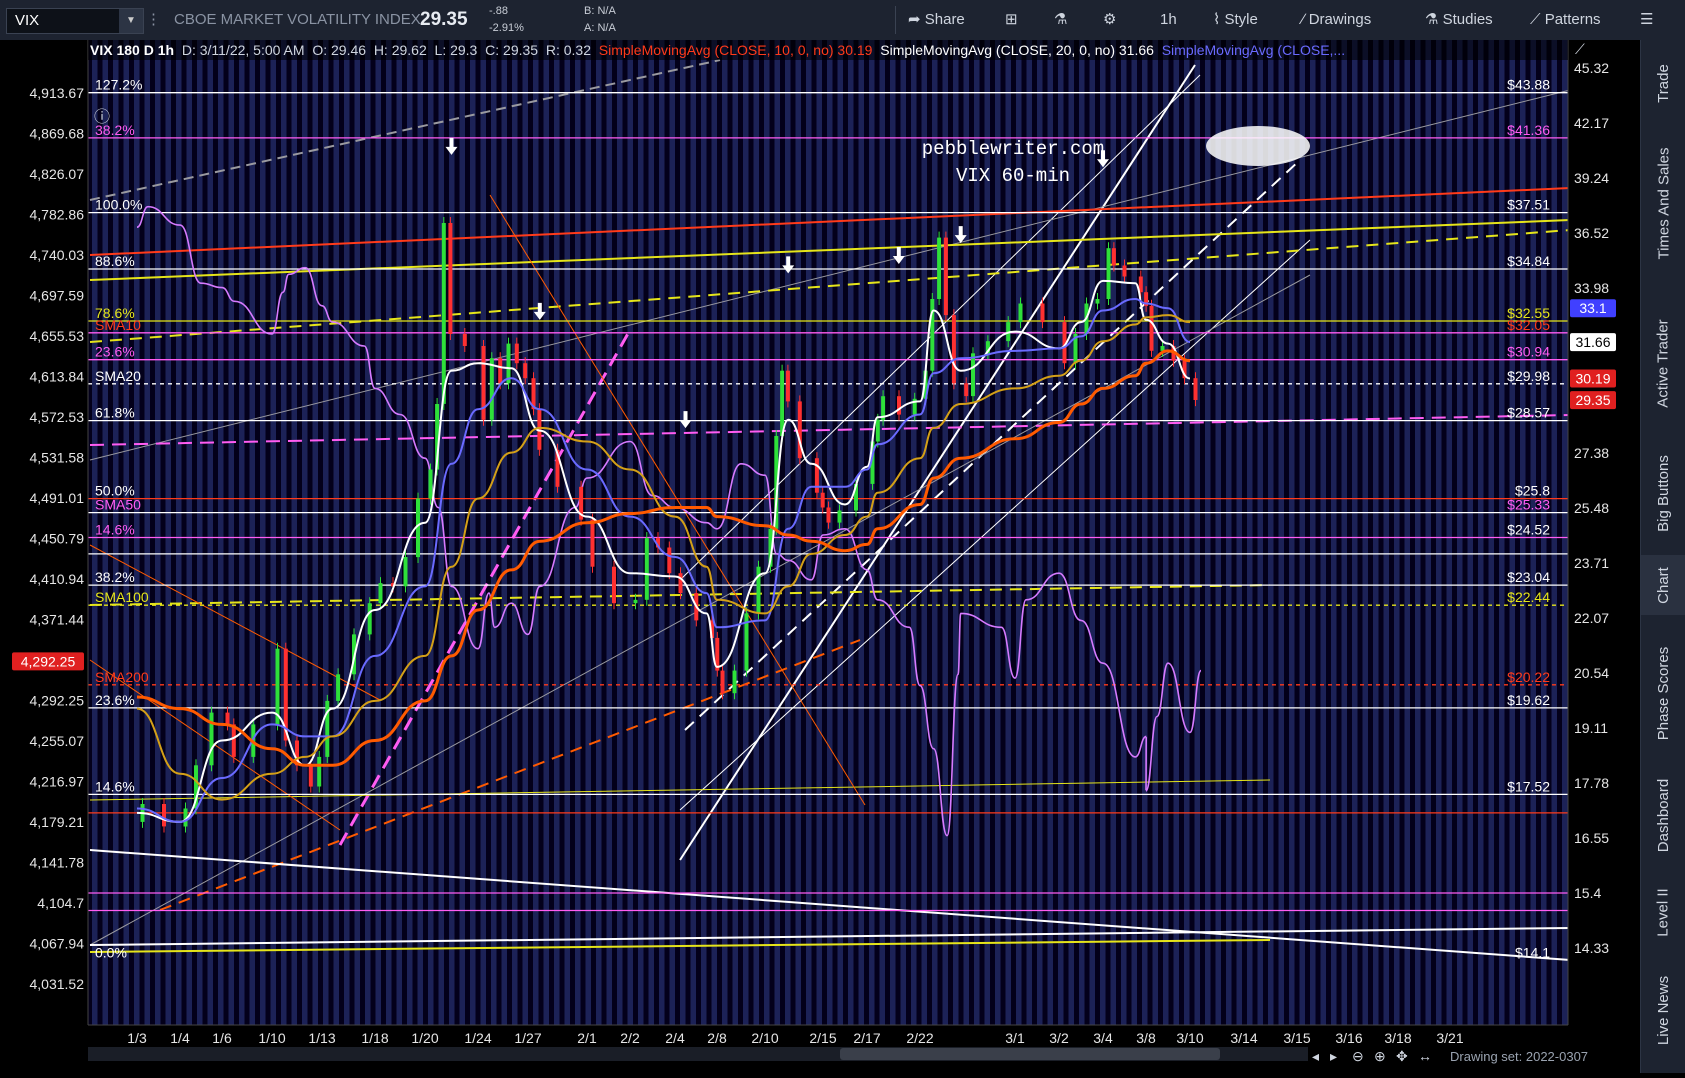 This screenshot has width=1685, height=1078. Describe the element at coordinates (102, 117) in the screenshot. I see `chart-info-icon: ⓘ` at that location.